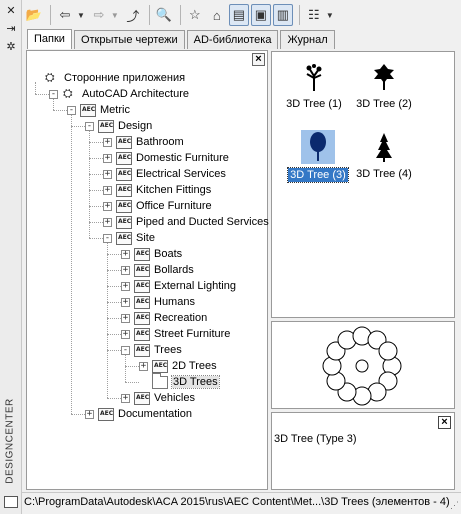 The height and width of the screenshot is (514, 461). I want to click on tree-node: + Street Furniture, so click(175, 334).